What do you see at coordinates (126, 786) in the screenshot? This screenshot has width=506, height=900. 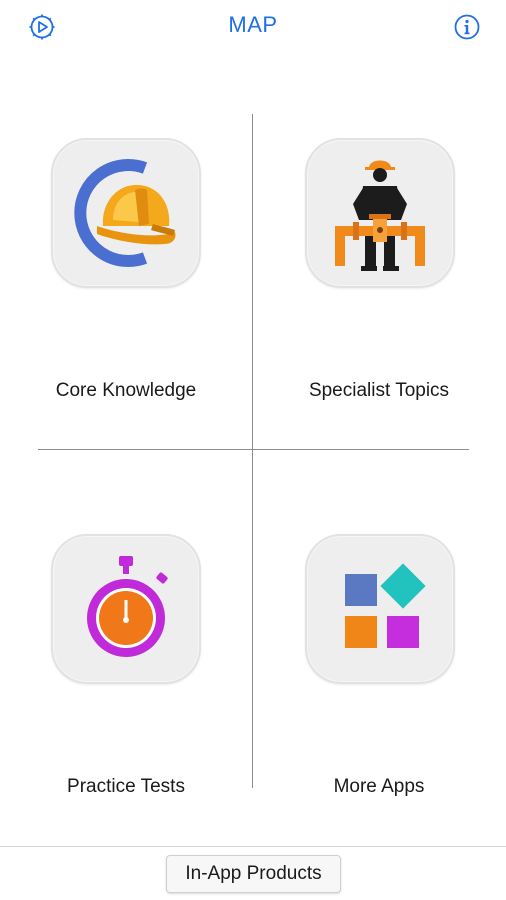 I see `tile-label: Practice Tests` at bounding box center [126, 786].